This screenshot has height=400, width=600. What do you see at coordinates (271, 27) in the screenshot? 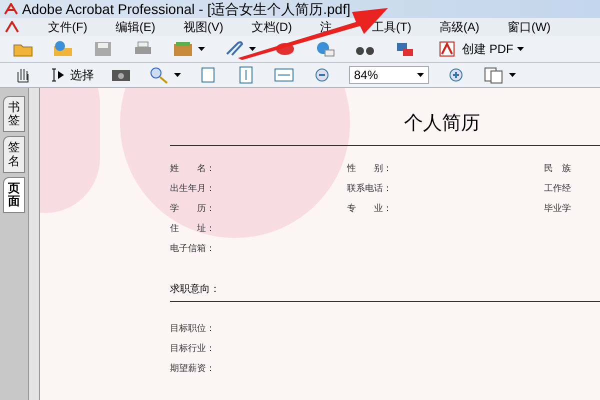
I see `menu-item: 文档(D)` at bounding box center [271, 27].